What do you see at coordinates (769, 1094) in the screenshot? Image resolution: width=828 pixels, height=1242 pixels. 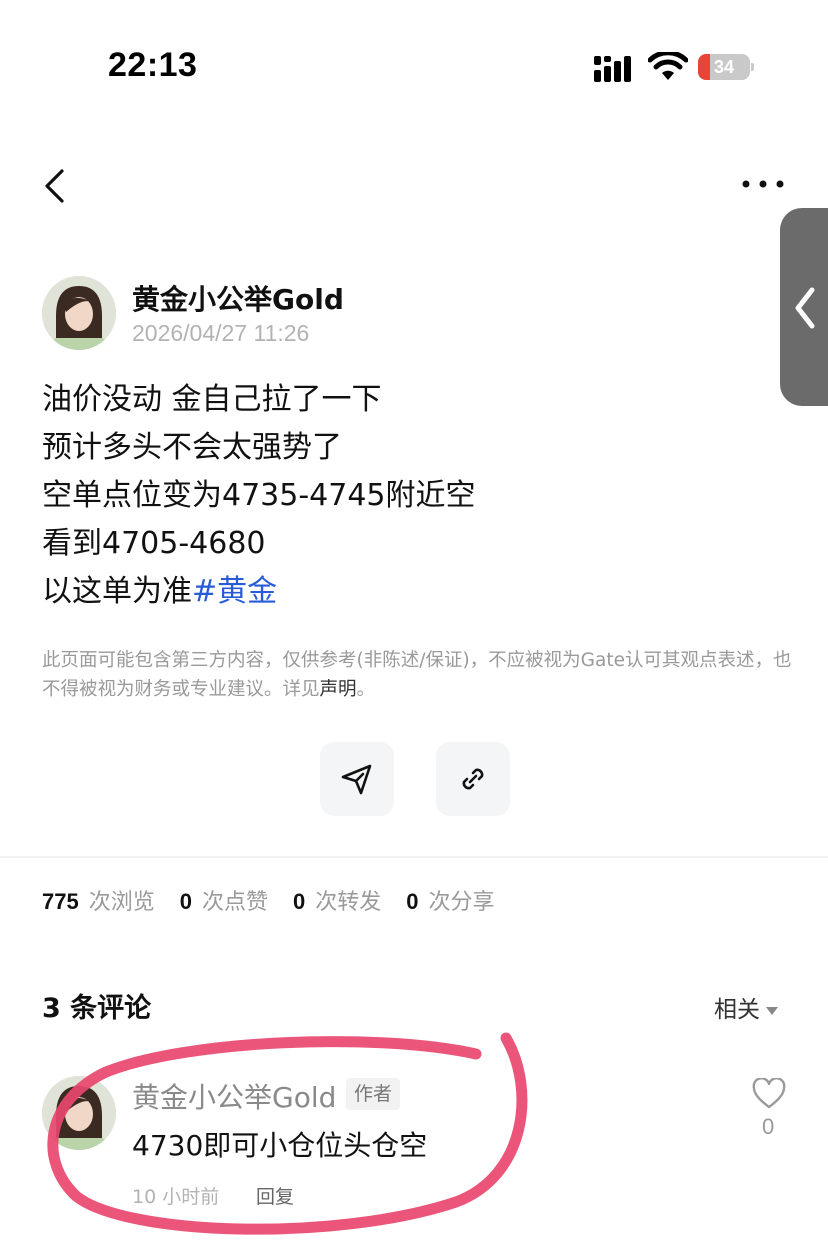 I see `heart-icon` at bounding box center [769, 1094].